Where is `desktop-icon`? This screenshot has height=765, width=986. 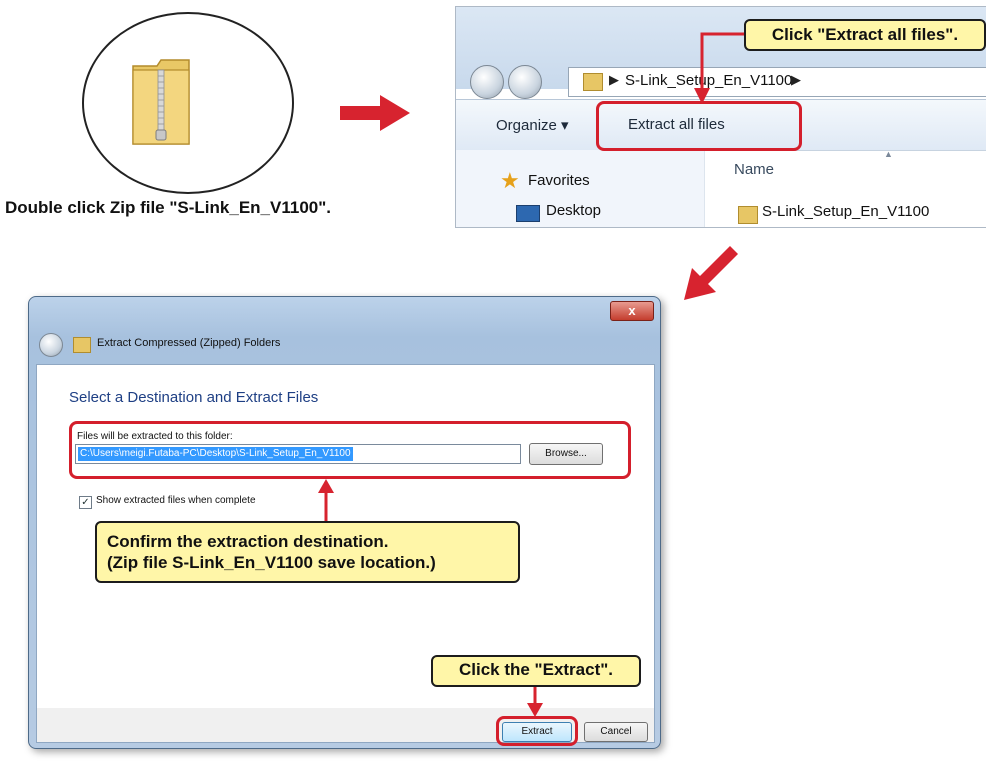 desktop-icon is located at coordinates (528, 213).